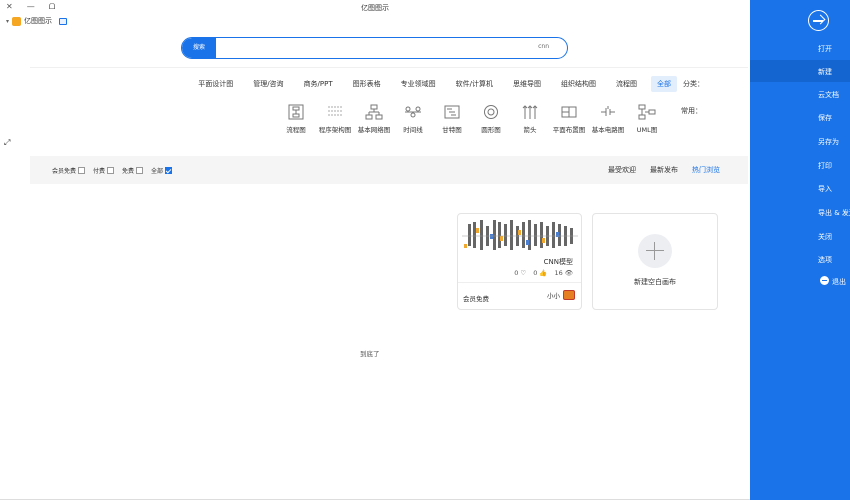  Describe the element at coordinates (800, 212) in the screenshot. I see `sidebar-item-export-send: 导出 & 发送` at that location.